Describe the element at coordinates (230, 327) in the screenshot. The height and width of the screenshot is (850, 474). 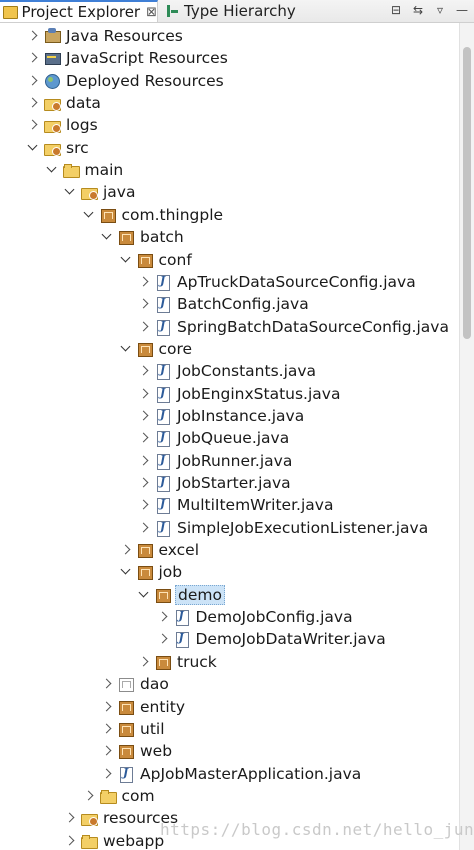
I see `tree-item: SpringBatchDataSourceConfig.java` at that location.